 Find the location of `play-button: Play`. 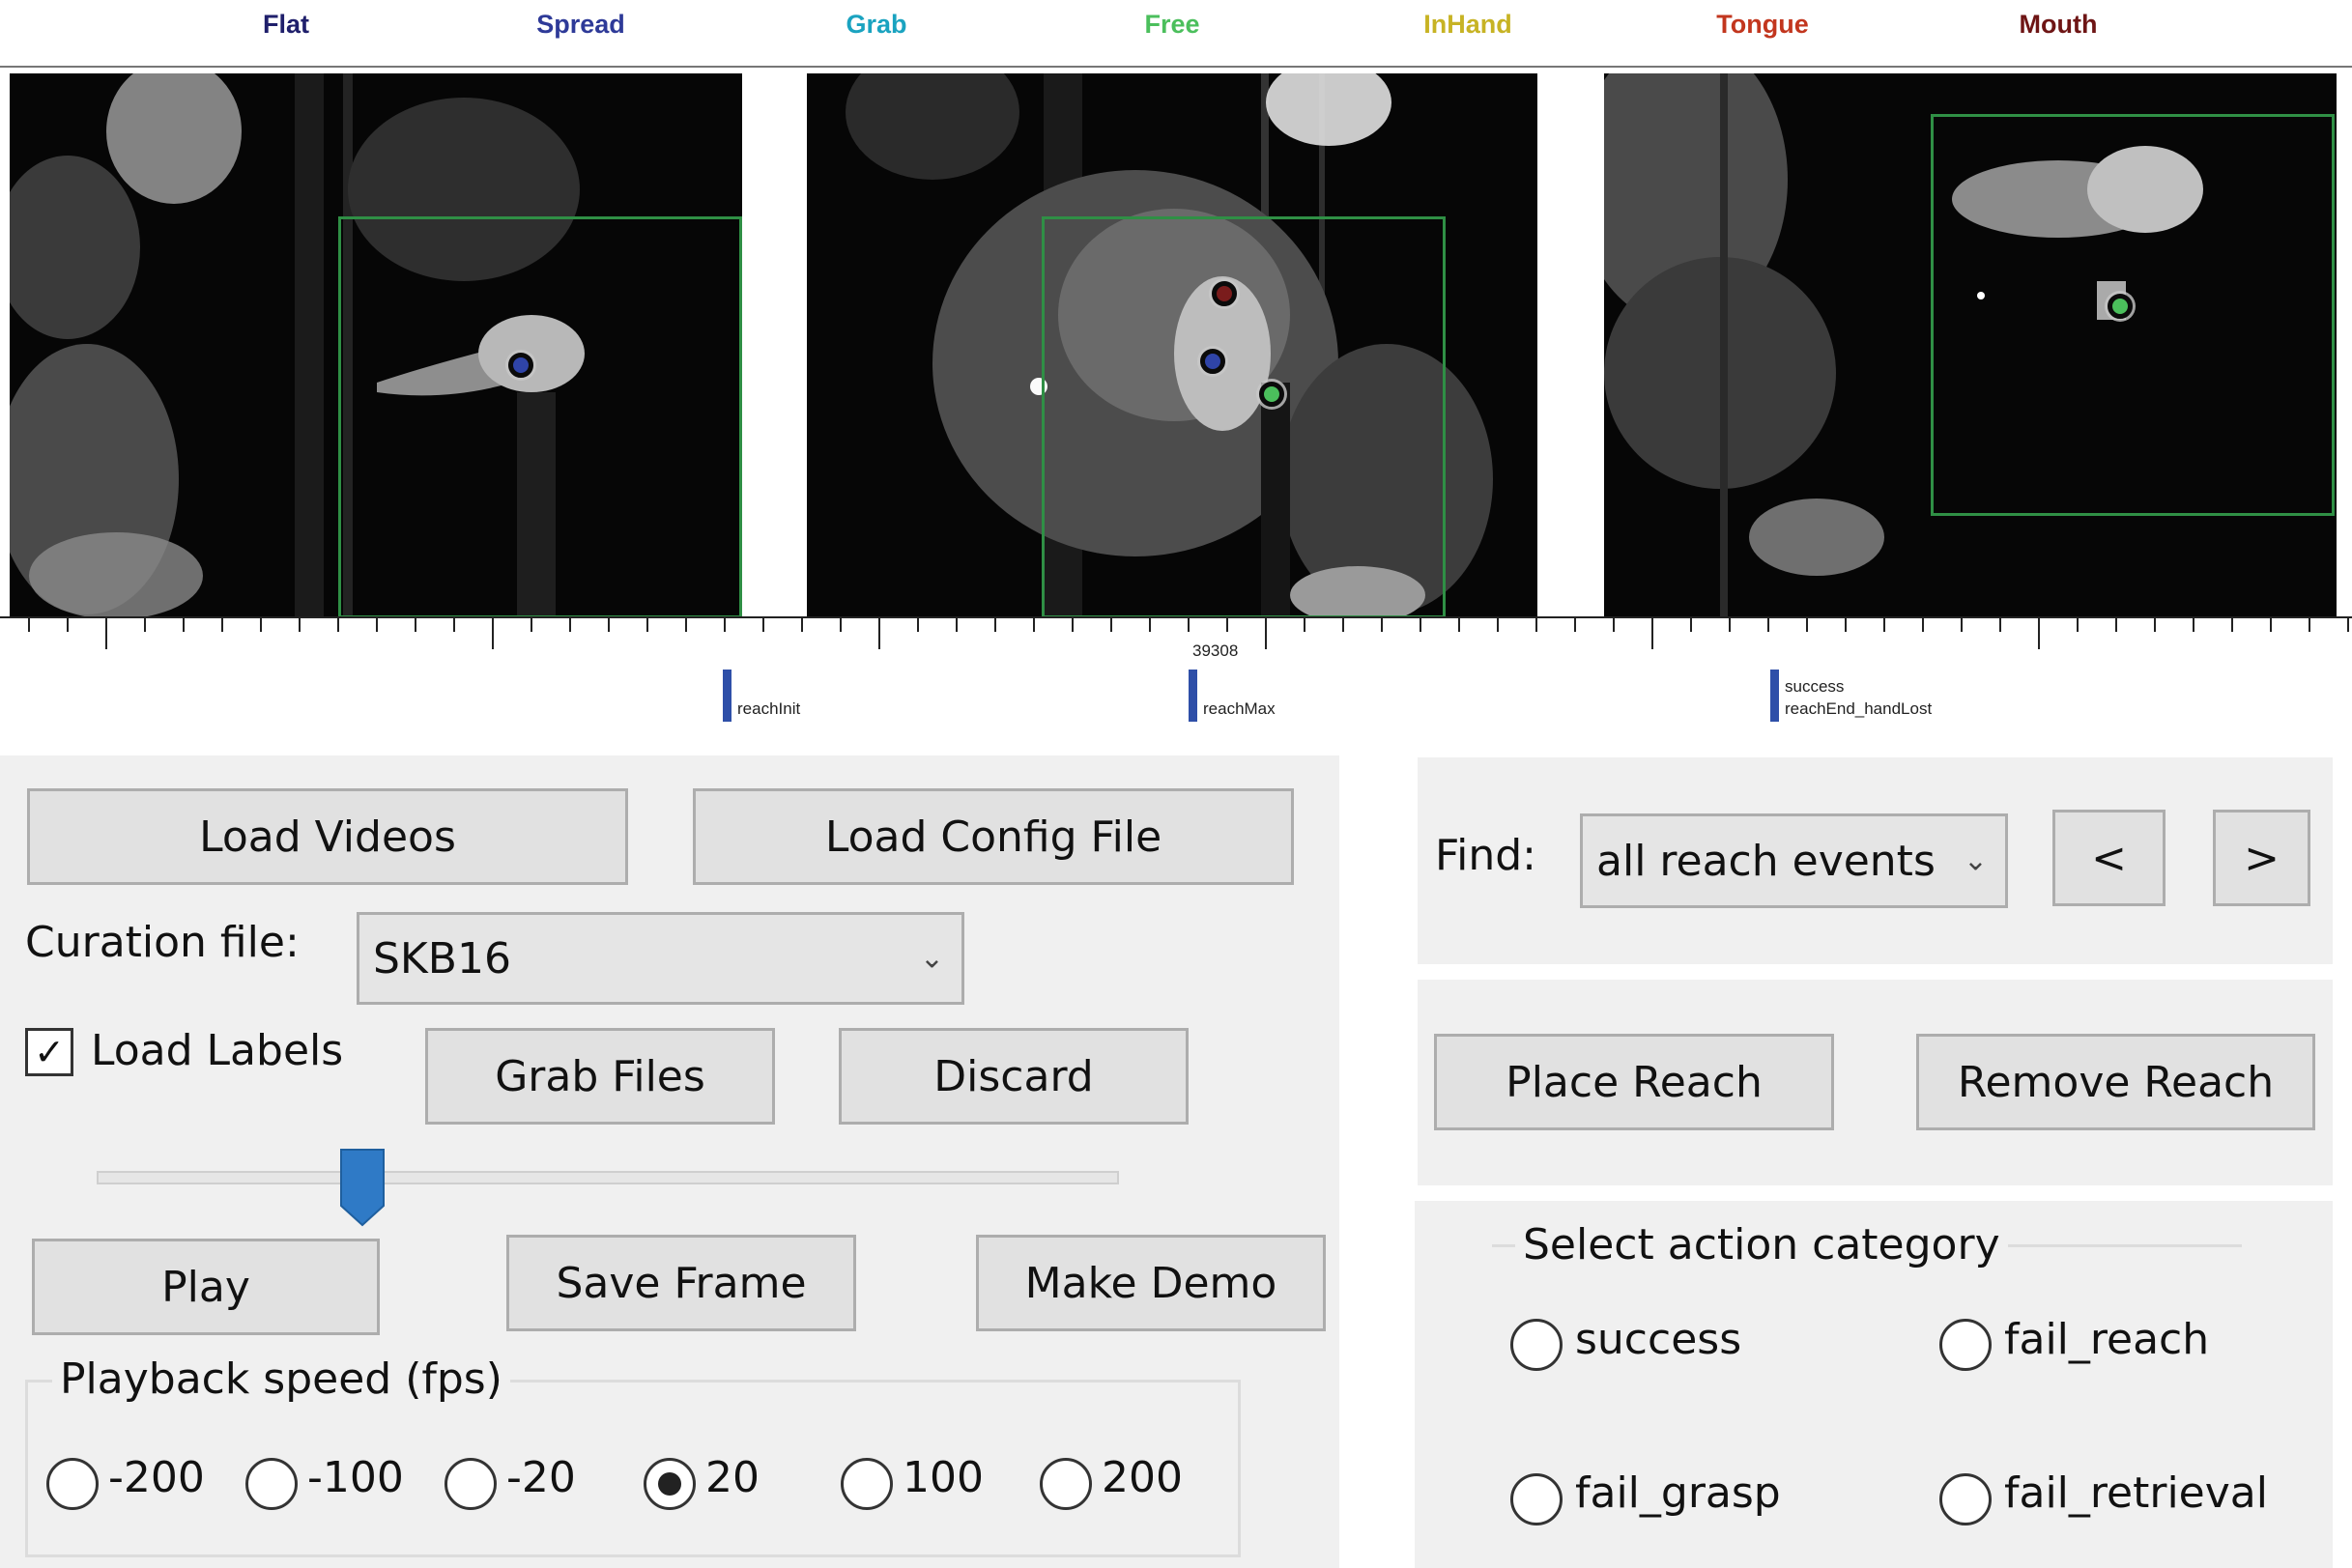

play-button: Play is located at coordinates (206, 1287).